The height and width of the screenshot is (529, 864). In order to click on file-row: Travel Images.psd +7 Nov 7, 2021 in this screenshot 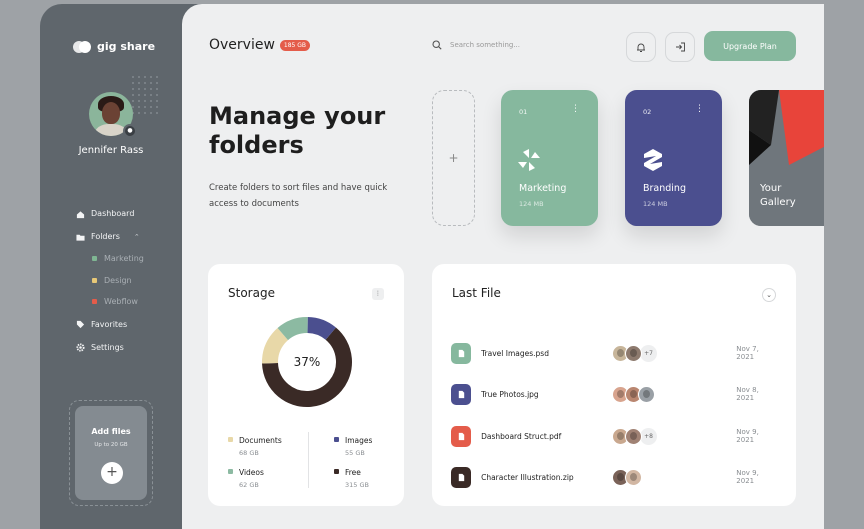, I will do `click(614, 353)`.